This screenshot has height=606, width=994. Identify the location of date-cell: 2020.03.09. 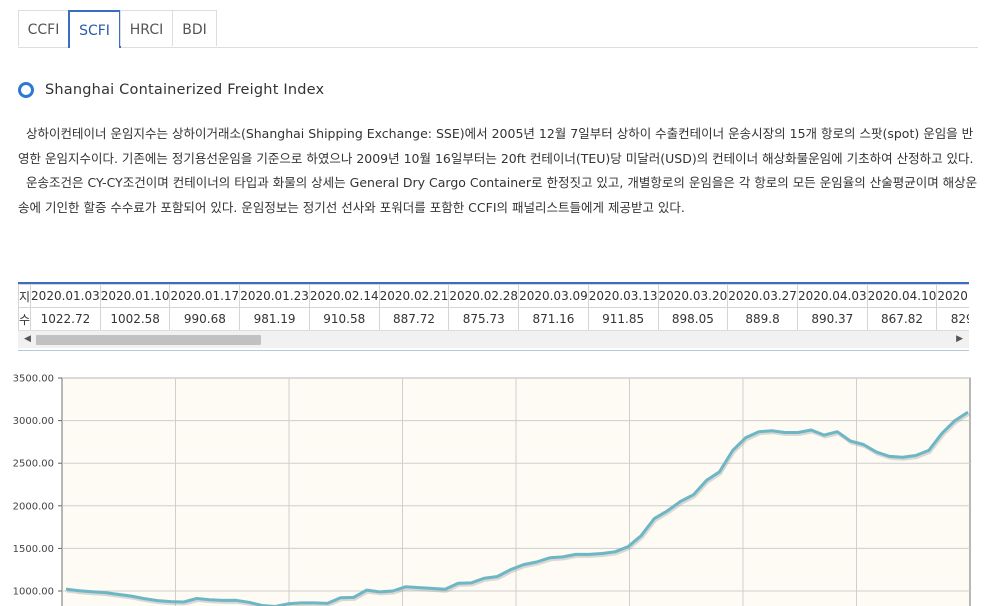
(553, 296).